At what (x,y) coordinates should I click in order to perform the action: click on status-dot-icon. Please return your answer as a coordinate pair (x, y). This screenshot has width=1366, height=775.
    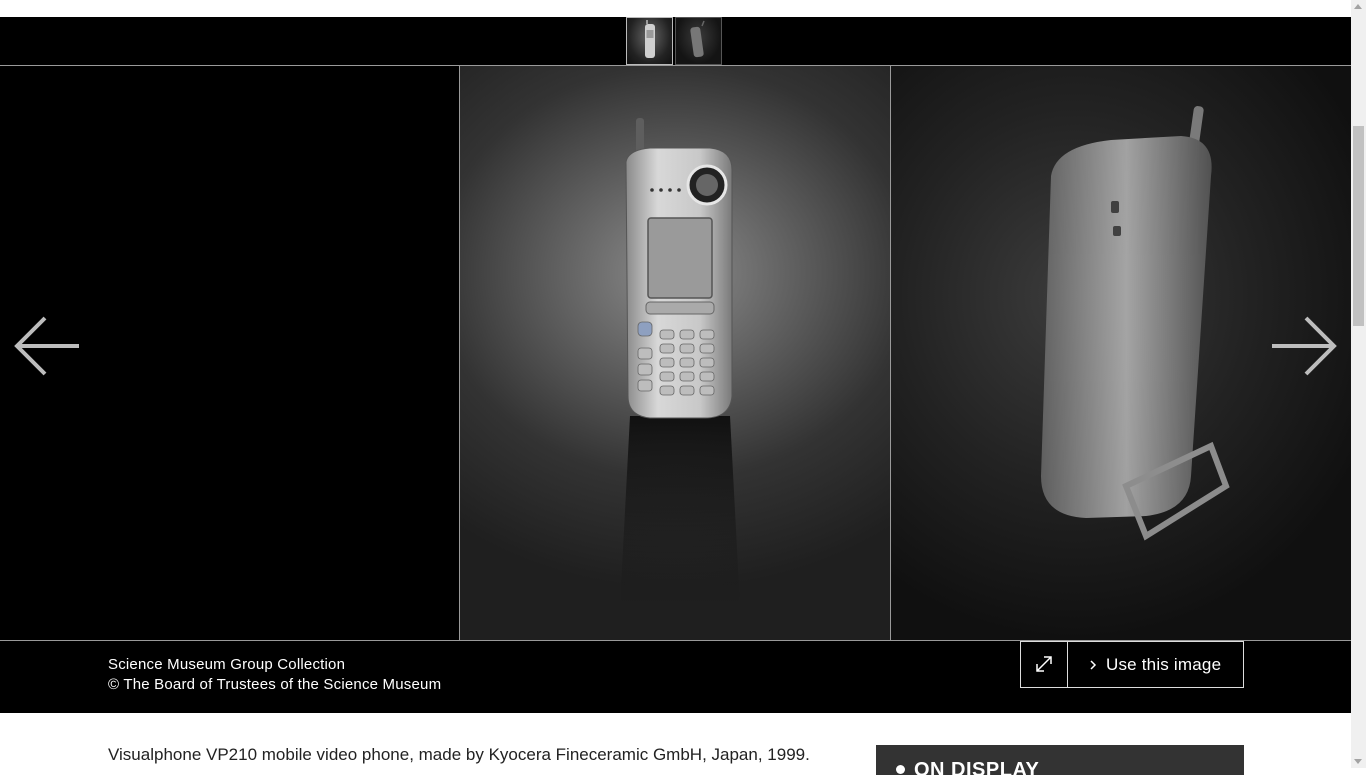
    Looking at the image, I should click on (900, 769).